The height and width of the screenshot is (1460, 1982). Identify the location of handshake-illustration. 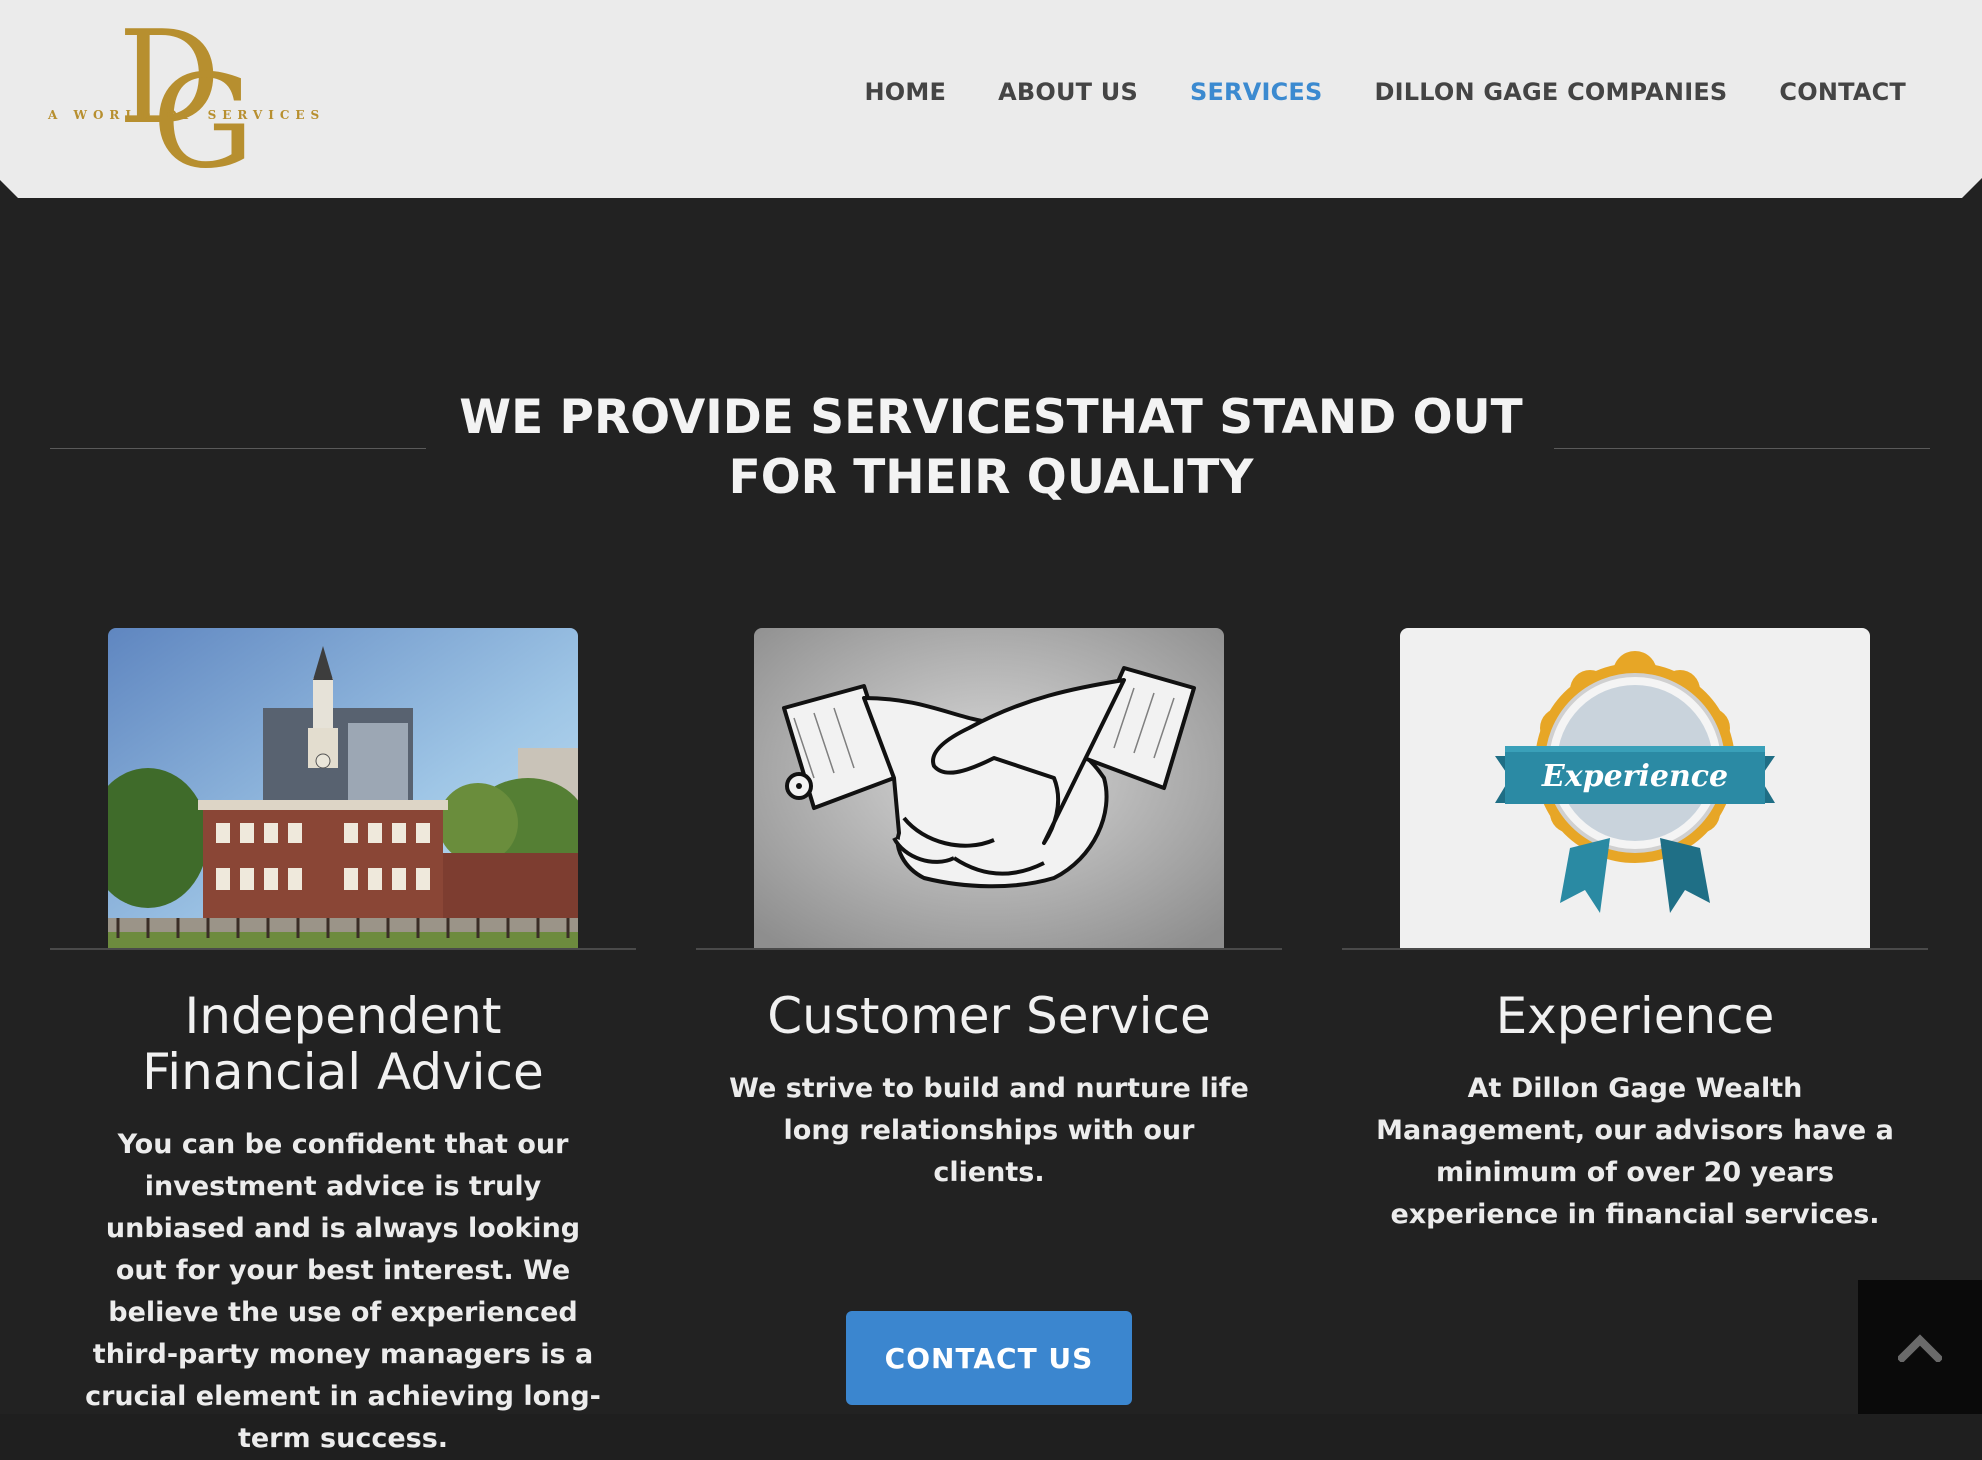
(989, 788).